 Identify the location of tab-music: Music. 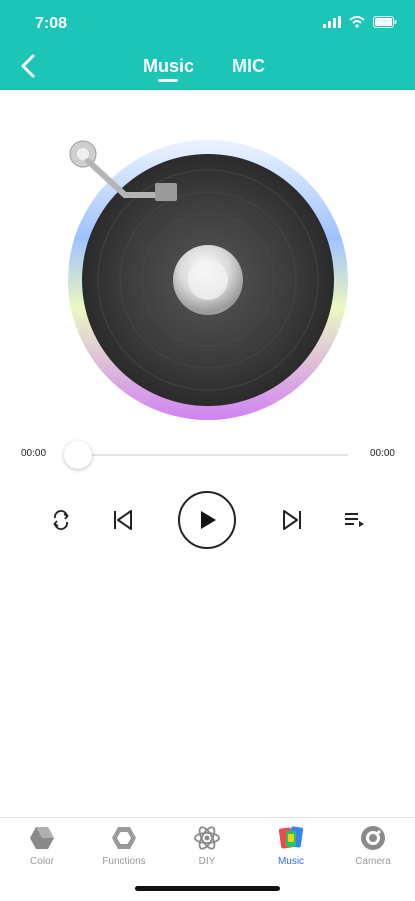
(168, 66).